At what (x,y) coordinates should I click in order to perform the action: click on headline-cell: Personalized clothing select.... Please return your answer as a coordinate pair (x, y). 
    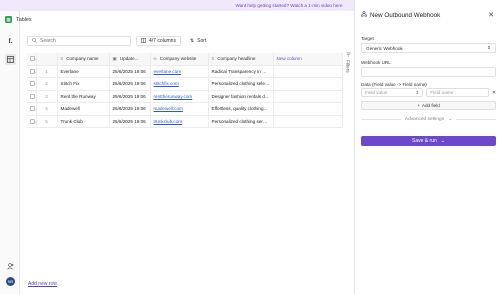
    Looking at the image, I should click on (241, 84).